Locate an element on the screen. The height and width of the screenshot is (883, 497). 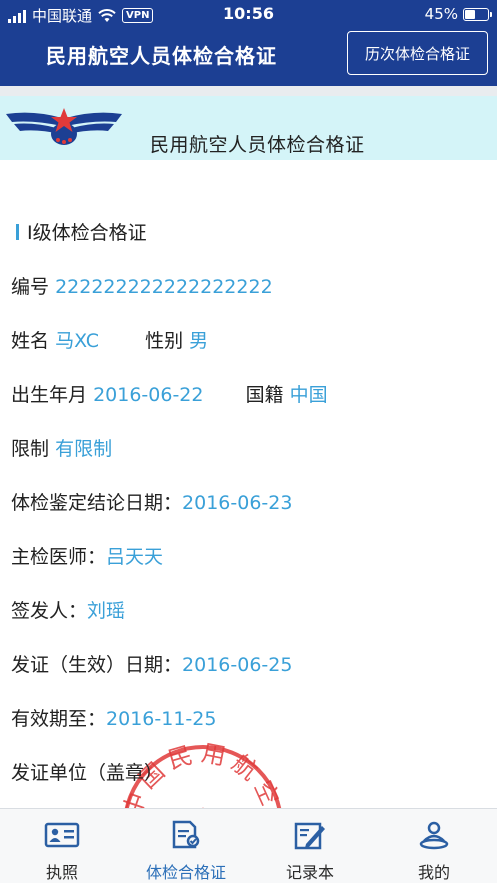
tab-mine: 我的 is located at coordinates (434, 846).